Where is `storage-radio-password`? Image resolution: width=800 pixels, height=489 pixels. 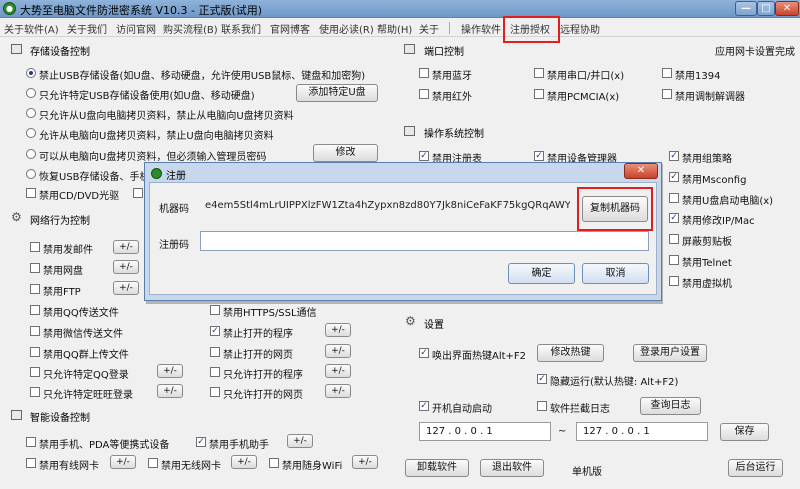
storage-radio-password is located at coordinates (31, 154).